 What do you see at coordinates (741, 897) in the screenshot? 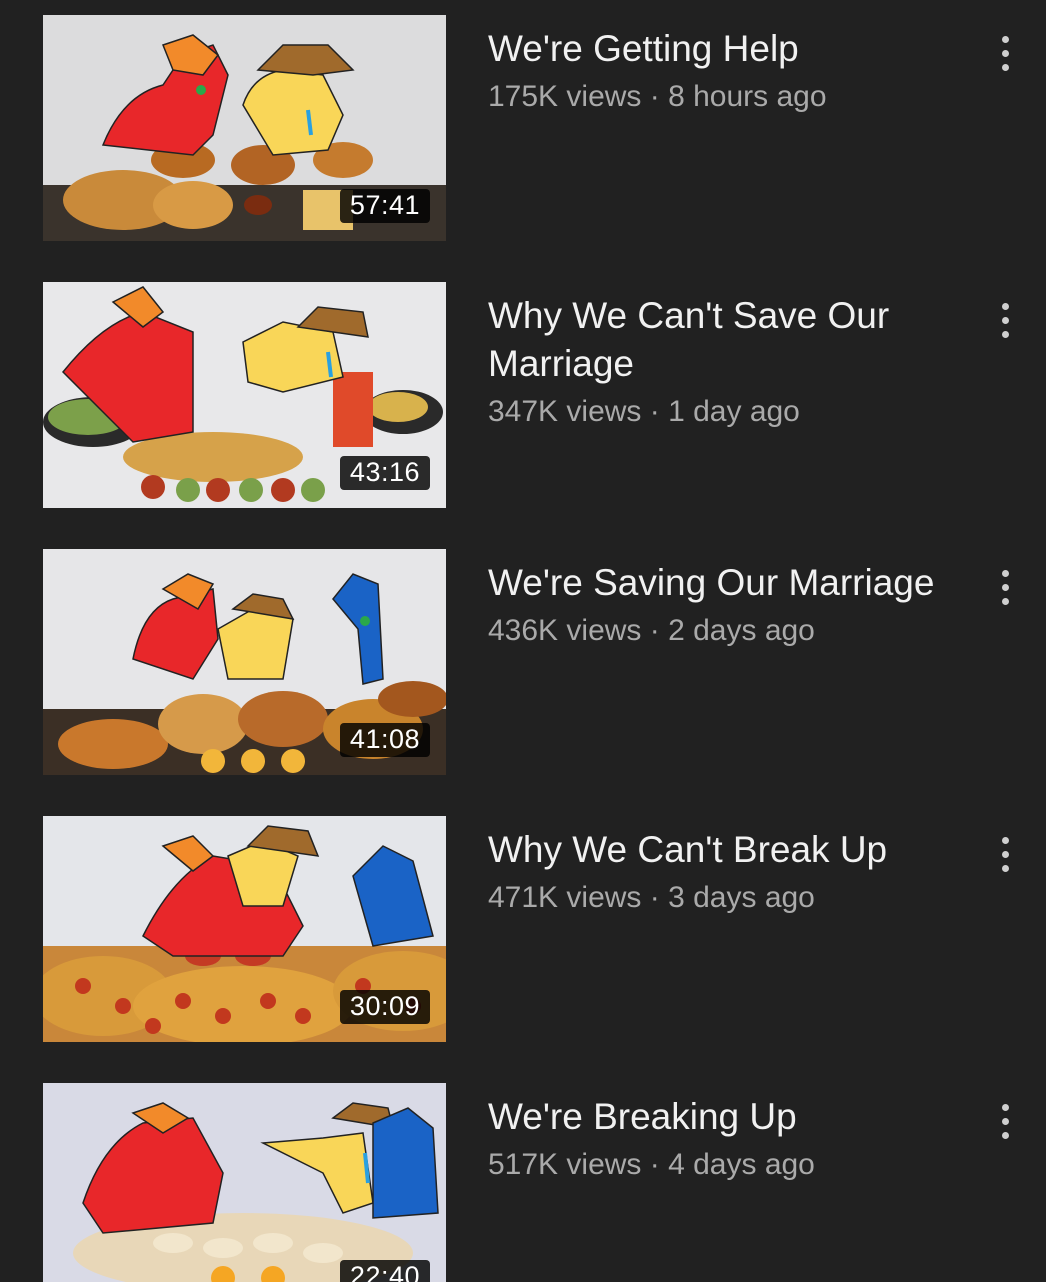
I see `video-age: 3 days ago` at bounding box center [741, 897].